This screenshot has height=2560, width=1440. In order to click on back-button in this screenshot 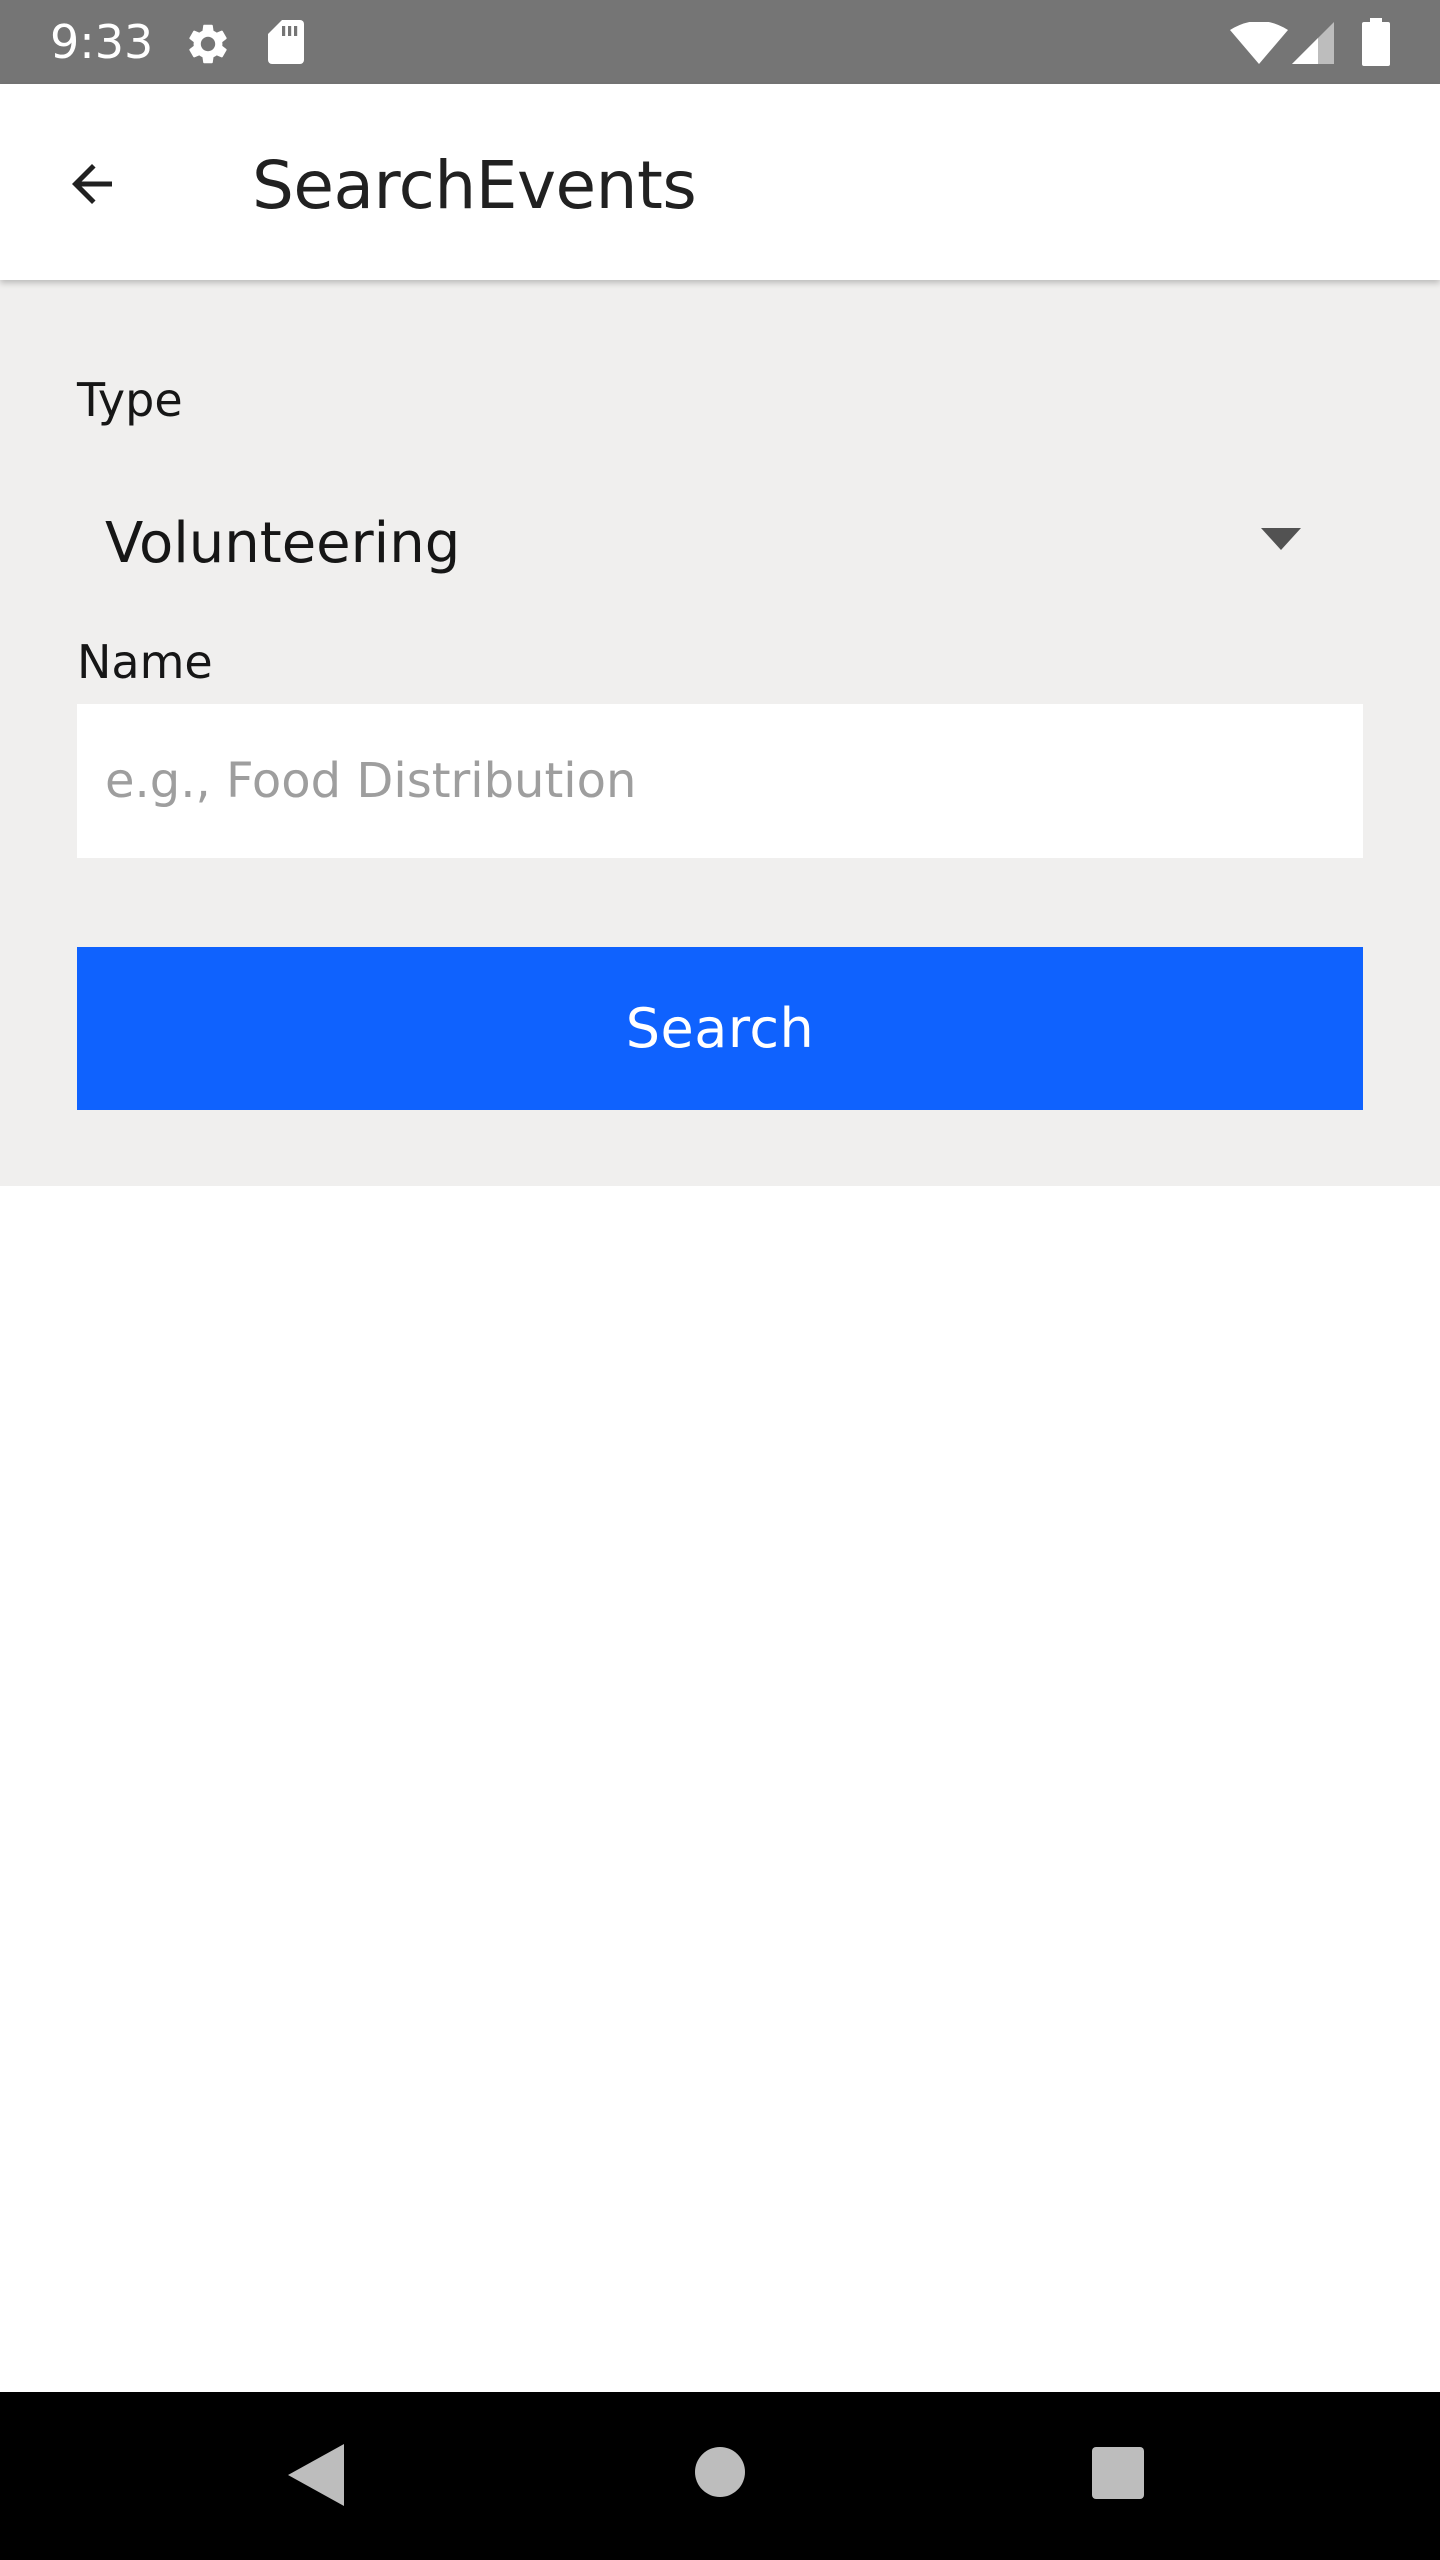, I will do `click(92, 184)`.